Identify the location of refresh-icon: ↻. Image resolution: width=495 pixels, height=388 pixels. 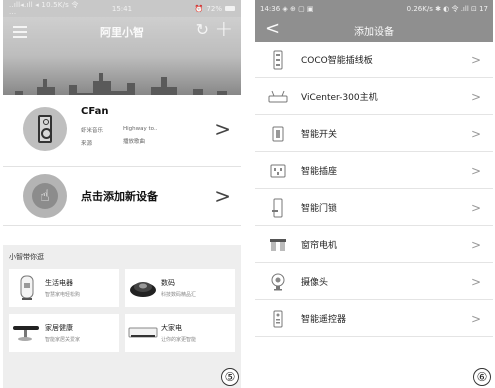
(202, 29).